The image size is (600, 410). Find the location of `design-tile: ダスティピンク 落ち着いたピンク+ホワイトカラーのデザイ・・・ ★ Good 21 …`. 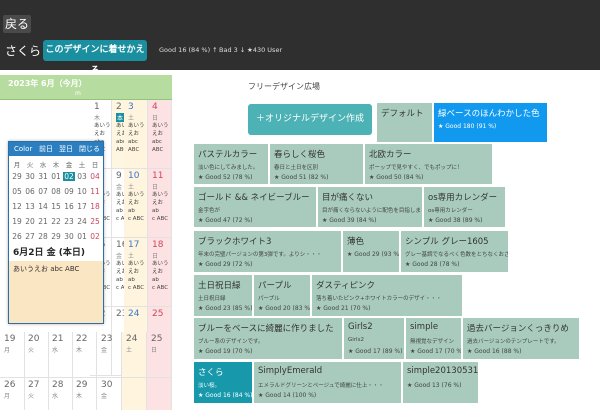

design-tile: ダスティピンク 落ち着いたピンク+ホワイトカラーのデザイ・・・ ★ Good 21 … is located at coordinates (387, 295).